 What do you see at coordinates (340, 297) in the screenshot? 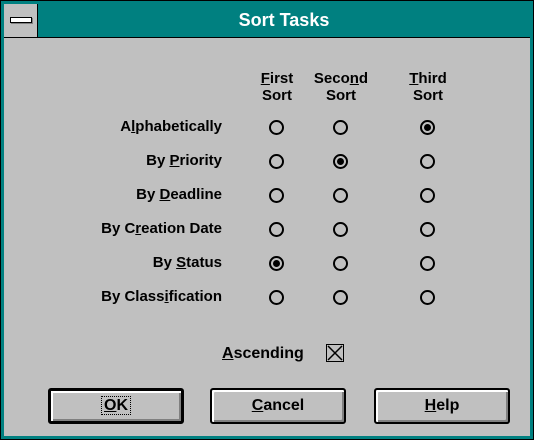
I see `radio-by-classification-col2` at bounding box center [340, 297].